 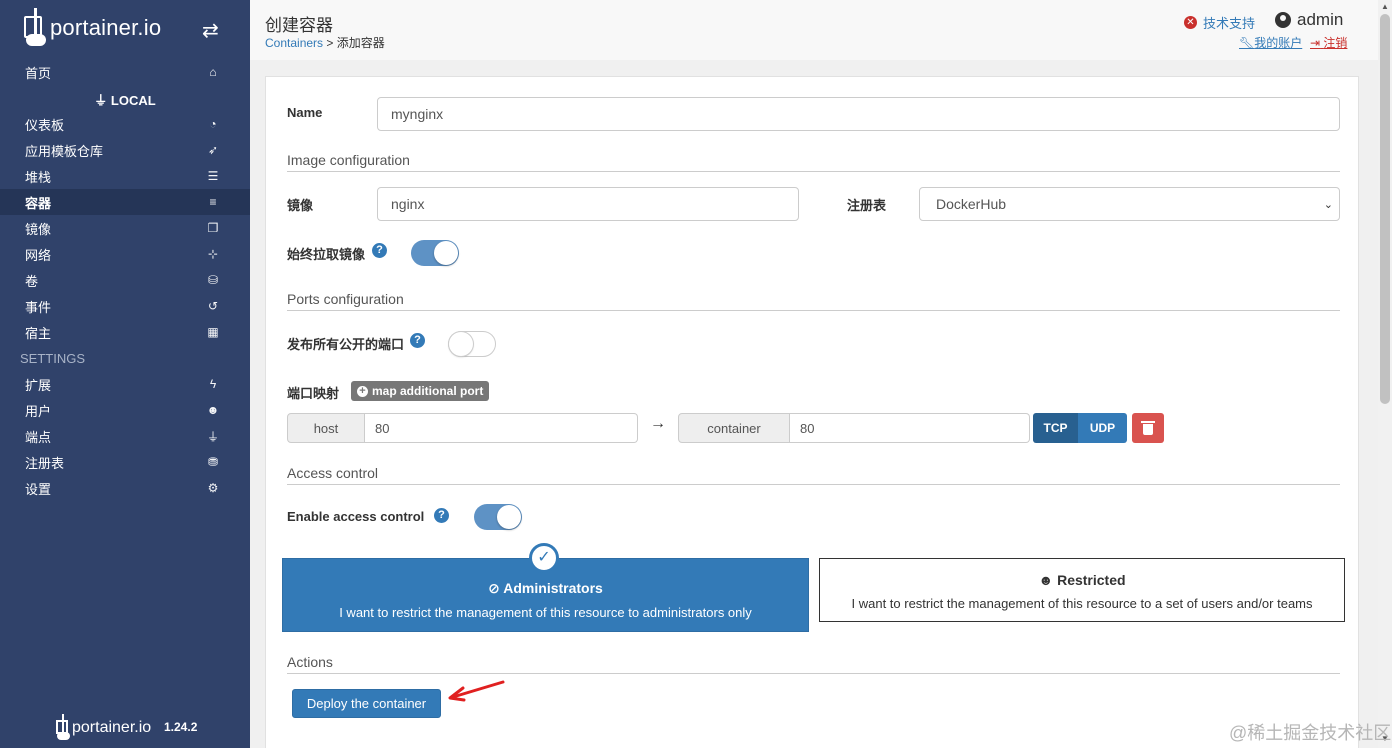 I want to click on sidebar-item-label: 应用模板仓库, so click(x=64, y=151).